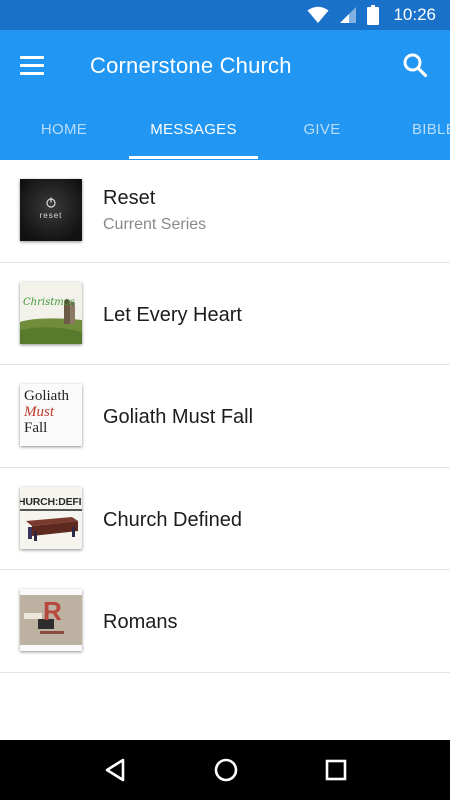  I want to click on thumb-text-line: Fall, so click(36, 428).